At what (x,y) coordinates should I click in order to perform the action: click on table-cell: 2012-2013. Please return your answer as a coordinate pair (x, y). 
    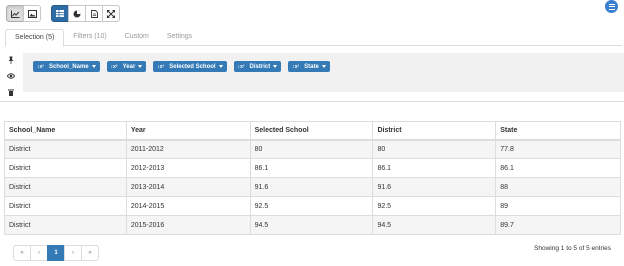
    Looking at the image, I should click on (188, 168).